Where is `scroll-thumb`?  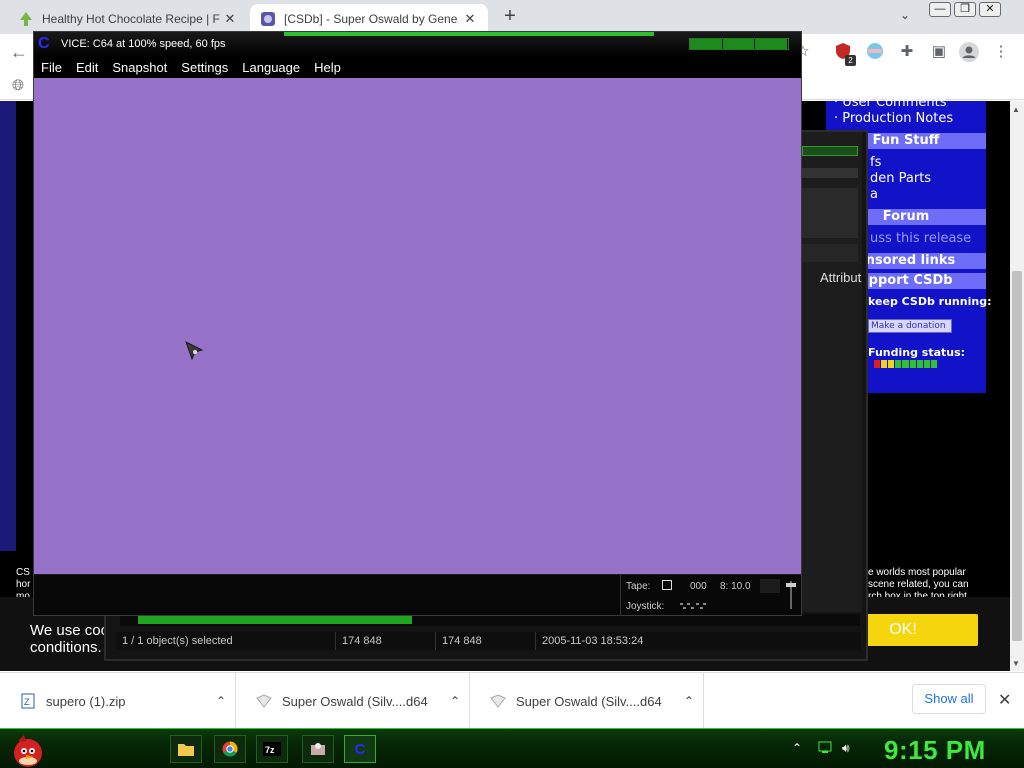 scroll-thumb is located at coordinates (1017, 456).